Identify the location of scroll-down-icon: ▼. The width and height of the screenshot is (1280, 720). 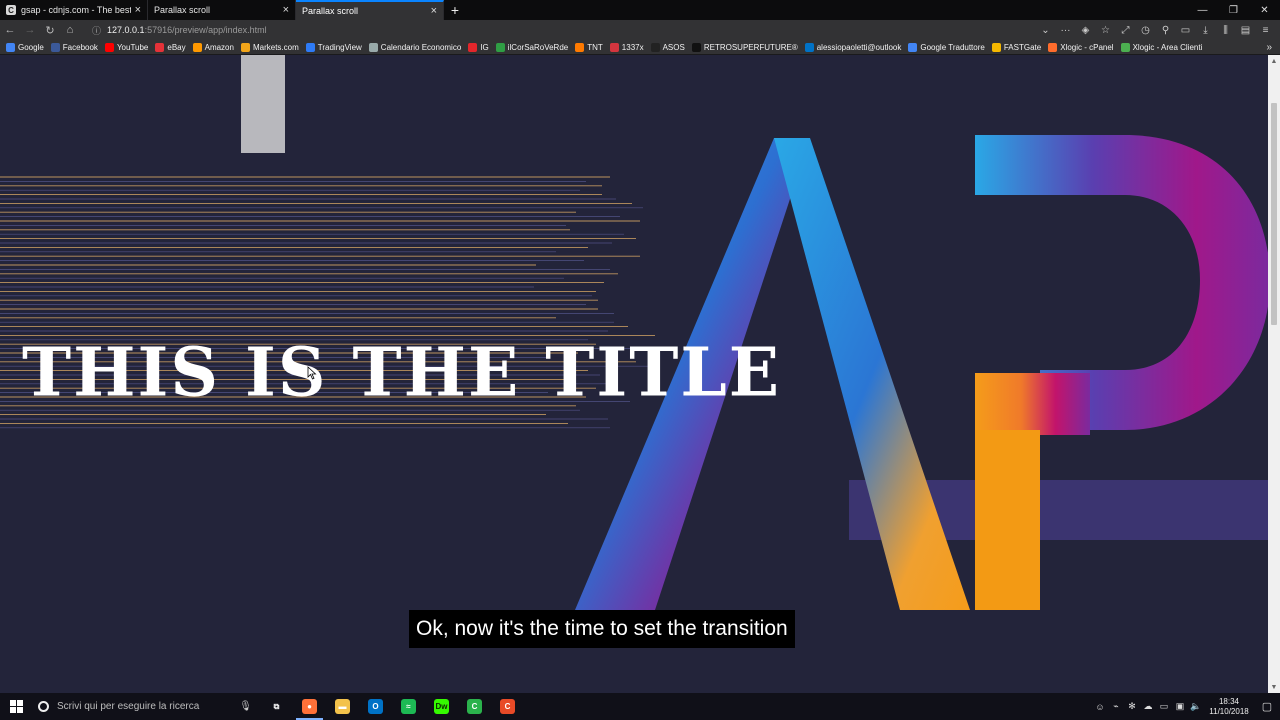
(1274, 687).